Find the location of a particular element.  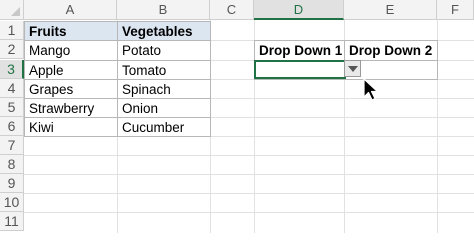

select-all-corner-icon is located at coordinates (15, 11).